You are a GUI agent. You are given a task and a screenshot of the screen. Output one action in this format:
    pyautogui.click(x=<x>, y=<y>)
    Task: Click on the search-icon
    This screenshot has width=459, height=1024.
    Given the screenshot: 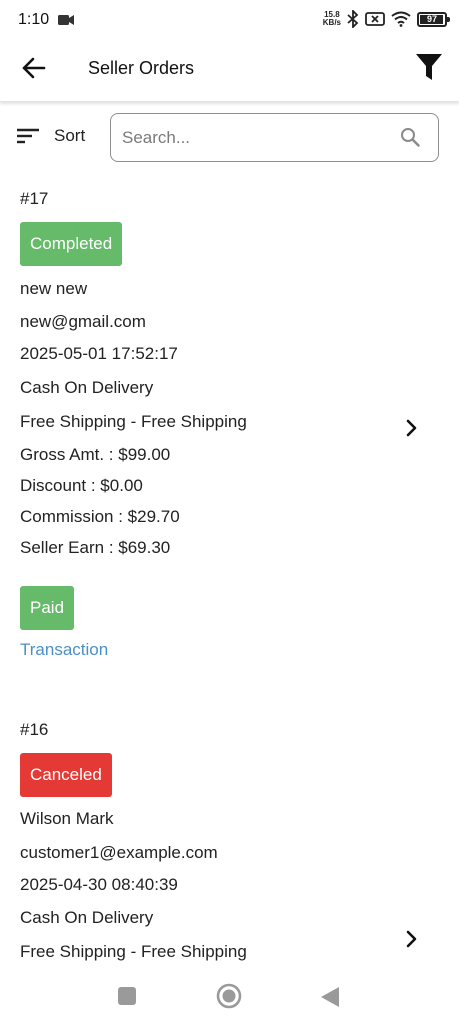 What is the action you would take?
    pyautogui.click(x=410, y=137)
    